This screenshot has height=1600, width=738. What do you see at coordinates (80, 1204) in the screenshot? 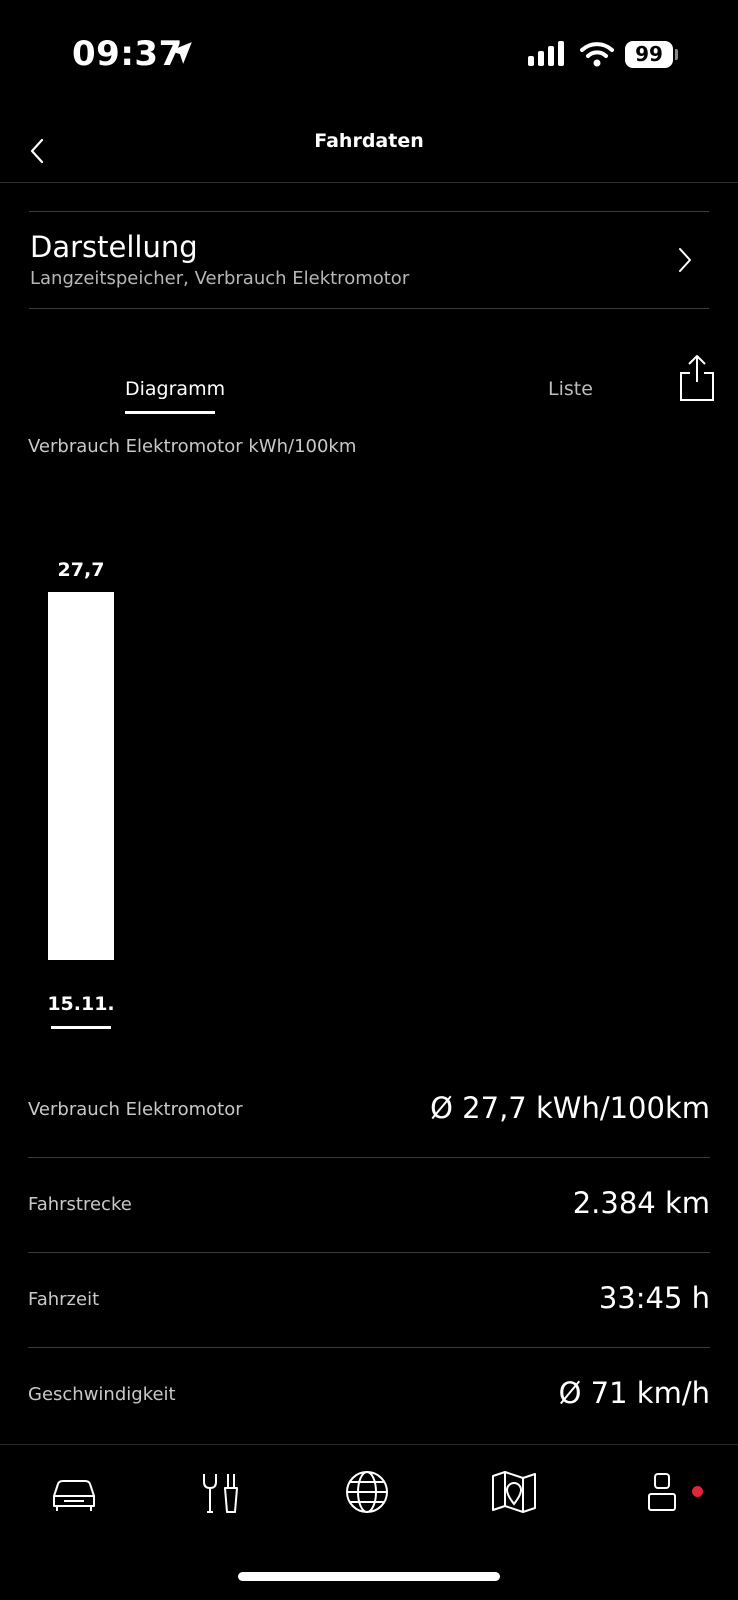
I see `stat-label: Fahrstrecke` at bounding box center [80, 1204].